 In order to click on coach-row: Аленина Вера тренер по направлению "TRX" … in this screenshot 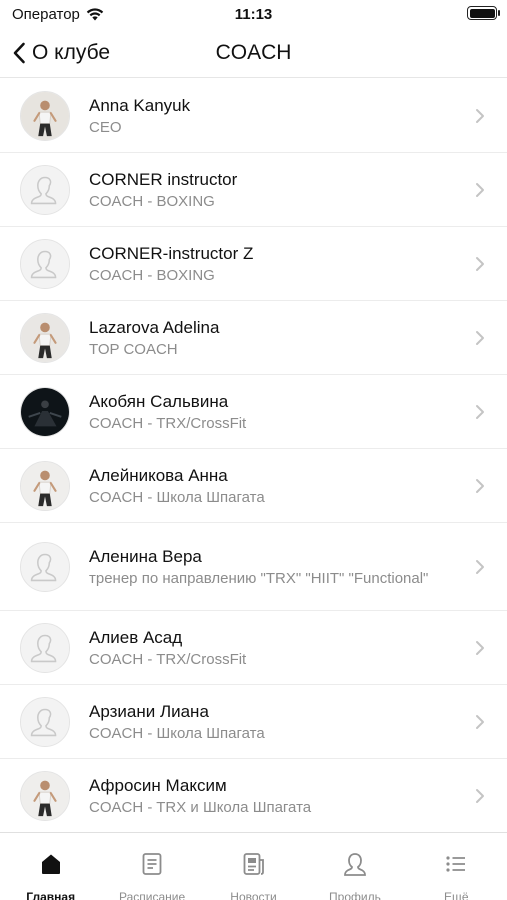, I will do `click(253, 567)`.